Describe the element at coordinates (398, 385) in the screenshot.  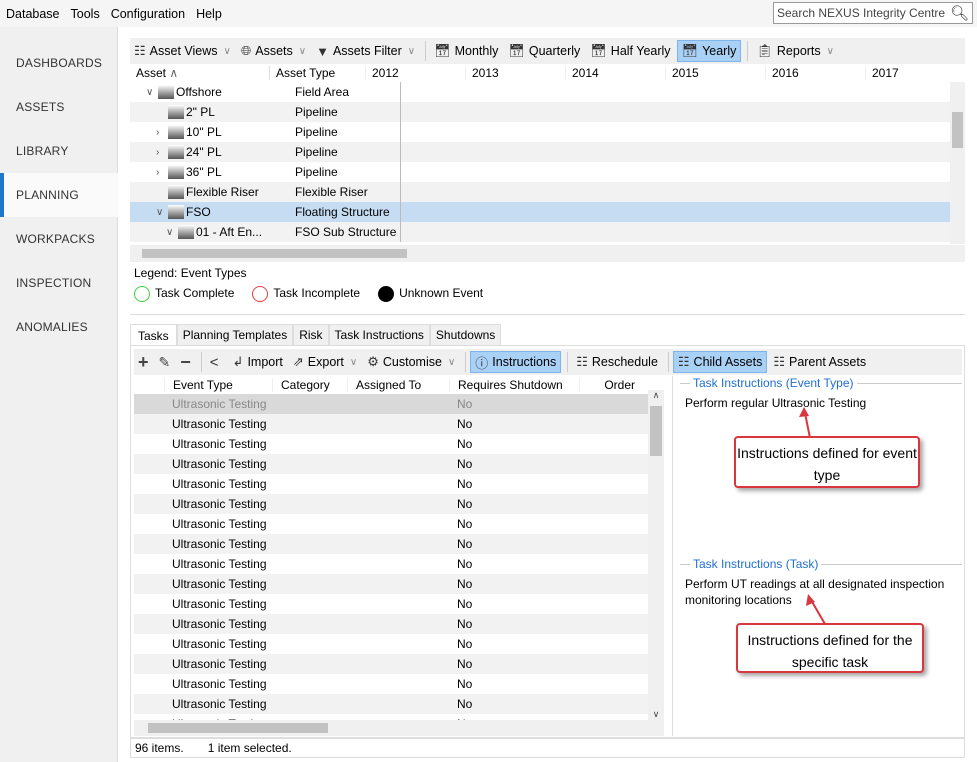
I see `column-header: Assigned To` at that location.